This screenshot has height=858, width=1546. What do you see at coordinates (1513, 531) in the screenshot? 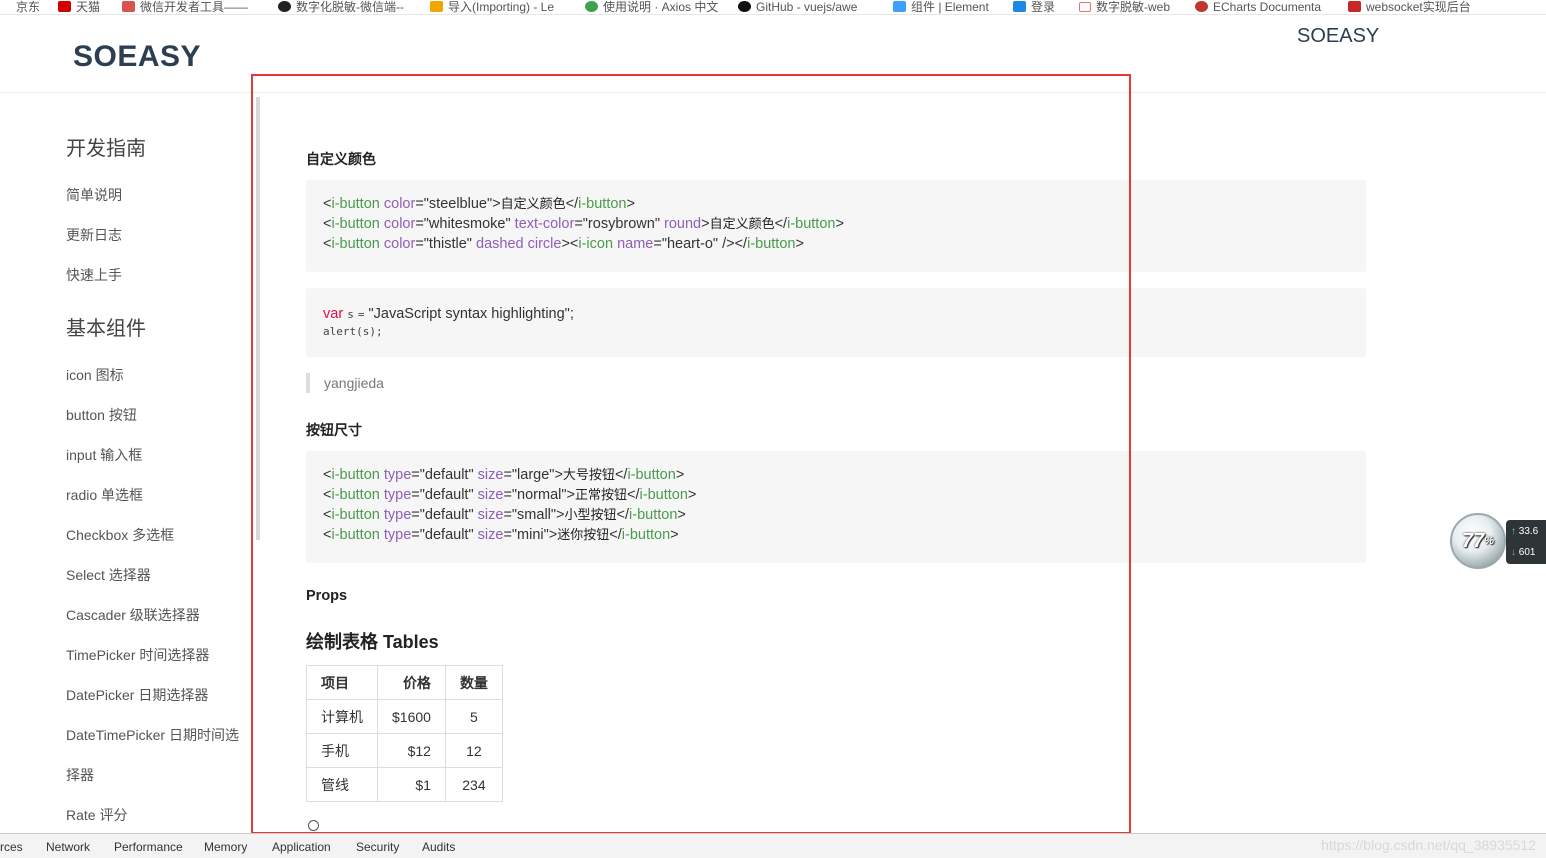
I see `arrow-up-icon: ↑` at bounding box center [1513, 531].